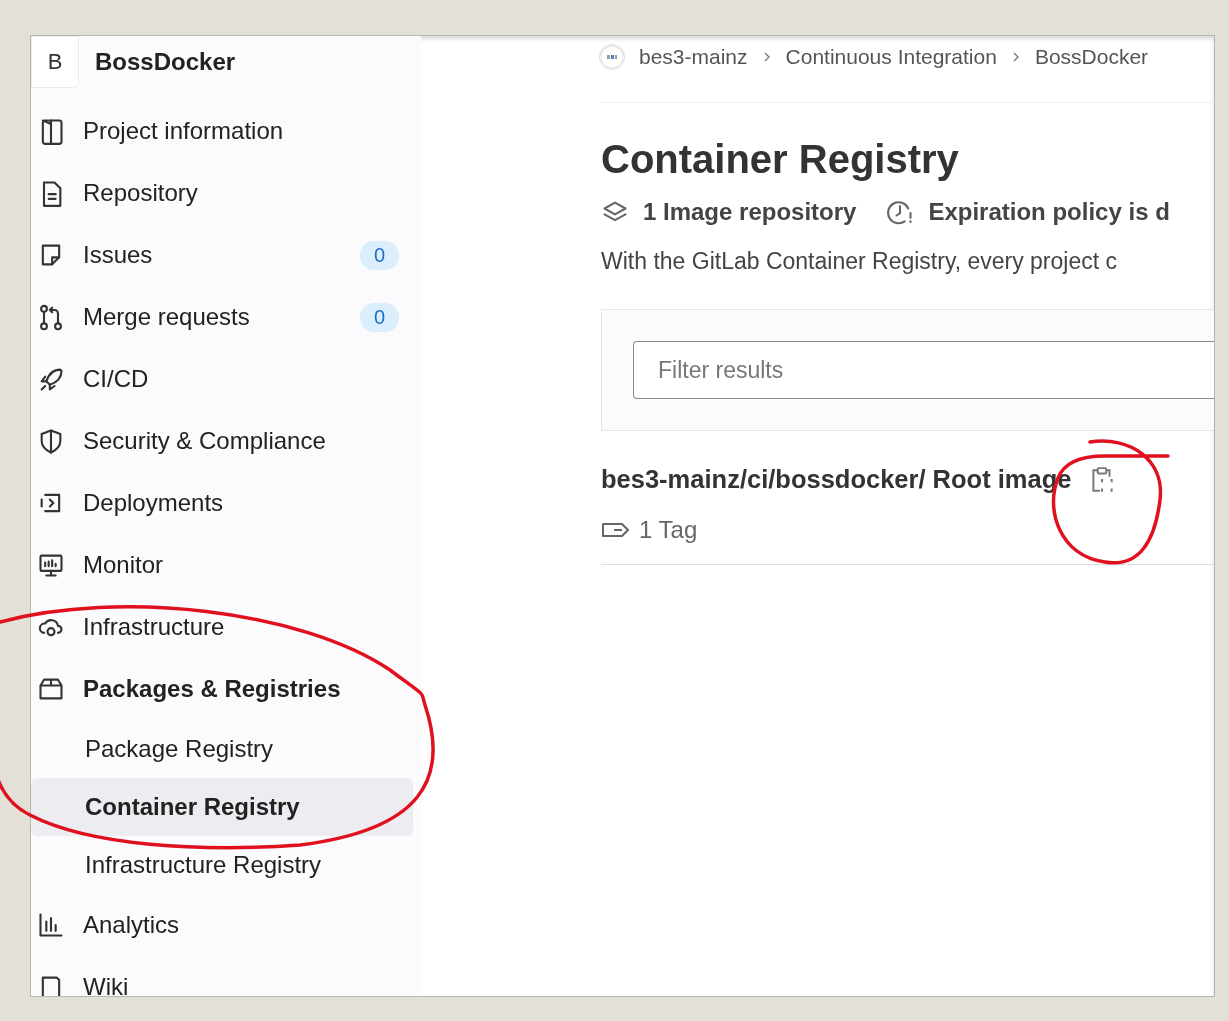  What do you see at coordinates (222, 627) in the screenshot?
I see `sidebar-item: Infrastructure` at bounding box center [222, 627].